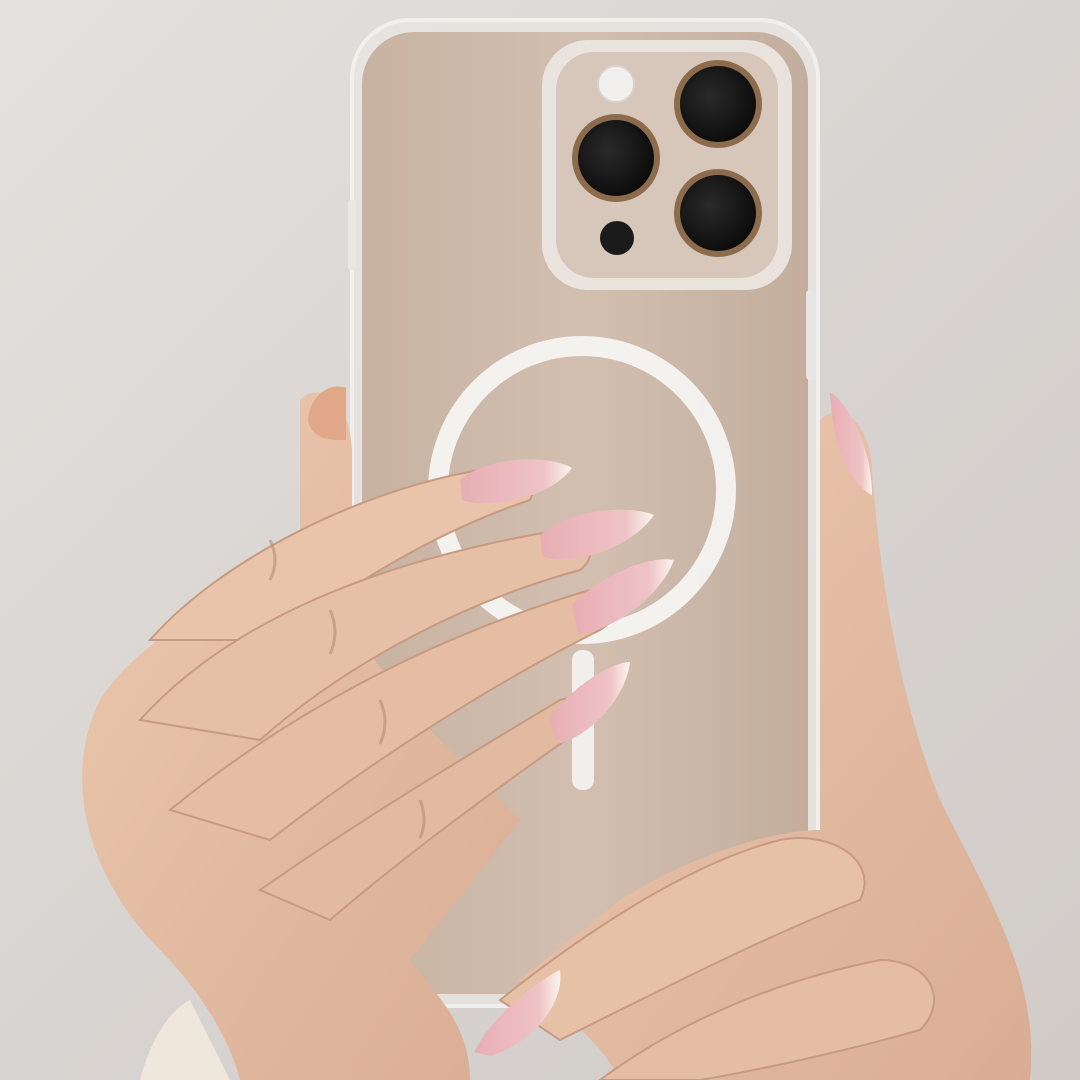 This screenshot has height=1080, width=1080. What do you see at coordinates (667, 165) in the screenshot?
I see `camera-module` at bounding box center [667, 165].